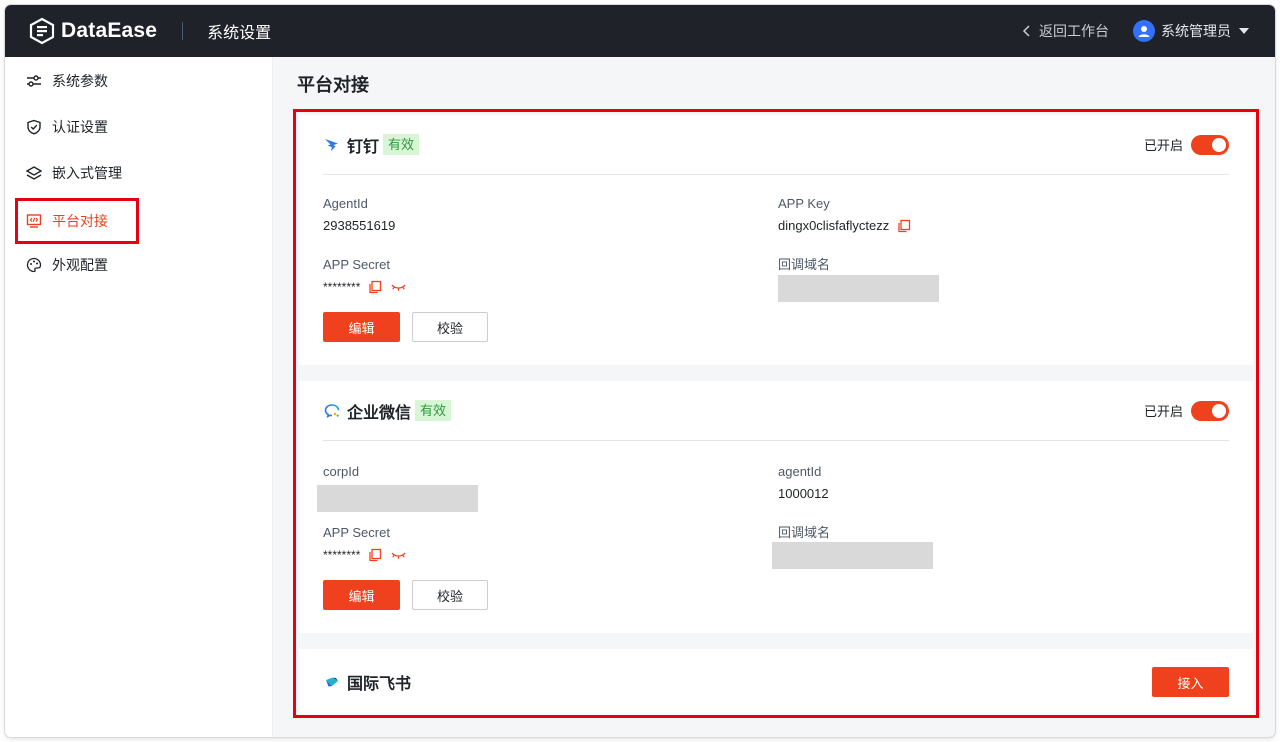  I want to click on field-value: 2938551619, so click(359, 226).